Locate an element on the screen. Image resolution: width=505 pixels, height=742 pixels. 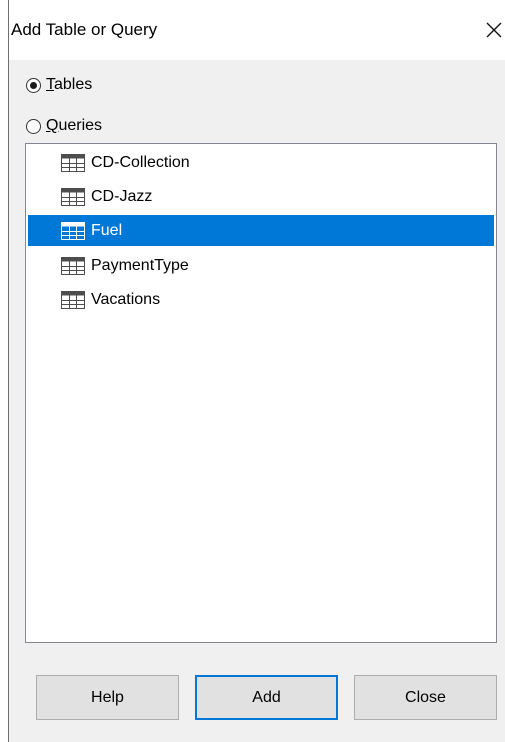
list-item-label: CD-Collection is located at coordinates (140, 162).